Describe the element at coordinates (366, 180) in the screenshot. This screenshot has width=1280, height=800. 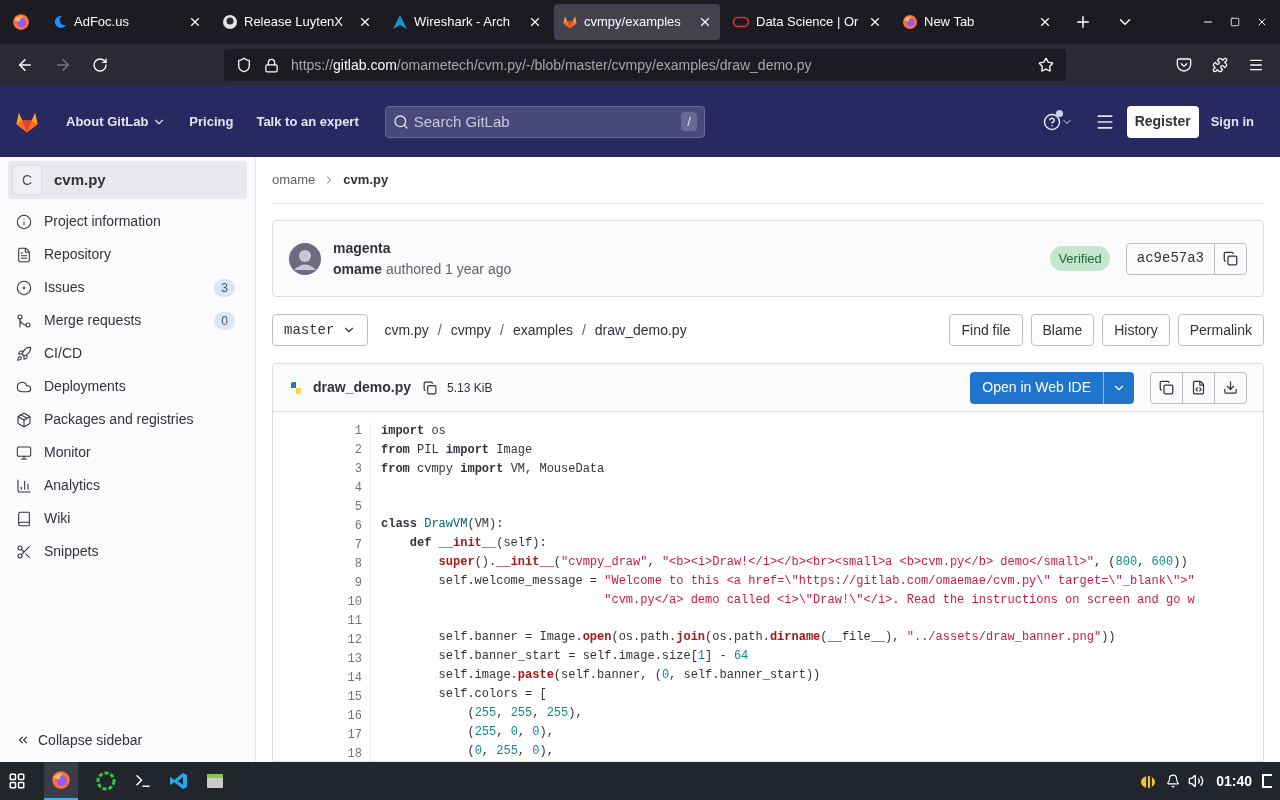
I see `breadcrumb-link: cvm.py` at that location.